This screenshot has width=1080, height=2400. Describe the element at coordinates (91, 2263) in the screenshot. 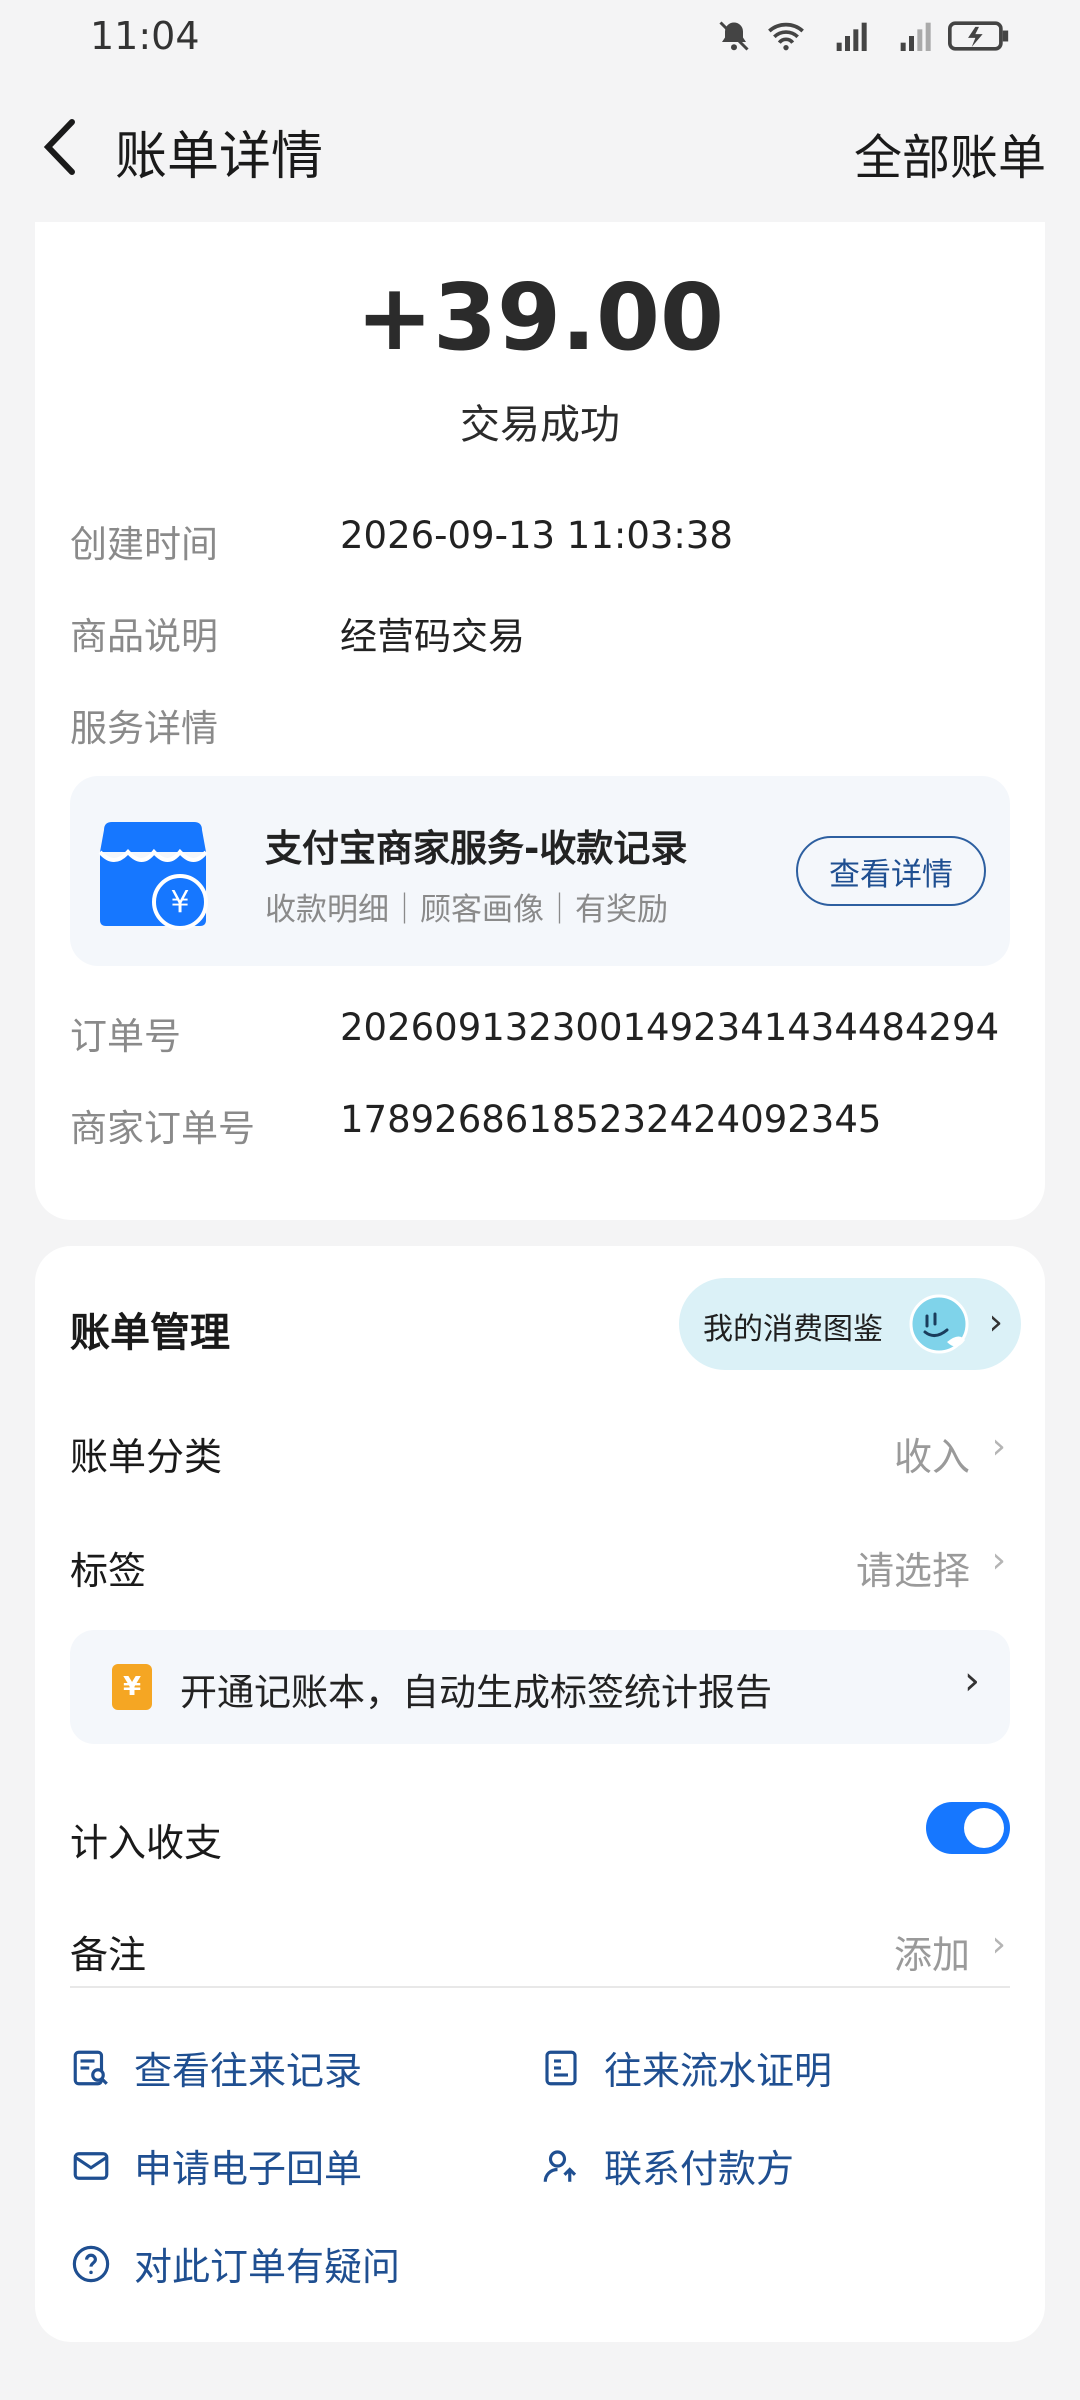

I see `question-circle-icon` at that location.